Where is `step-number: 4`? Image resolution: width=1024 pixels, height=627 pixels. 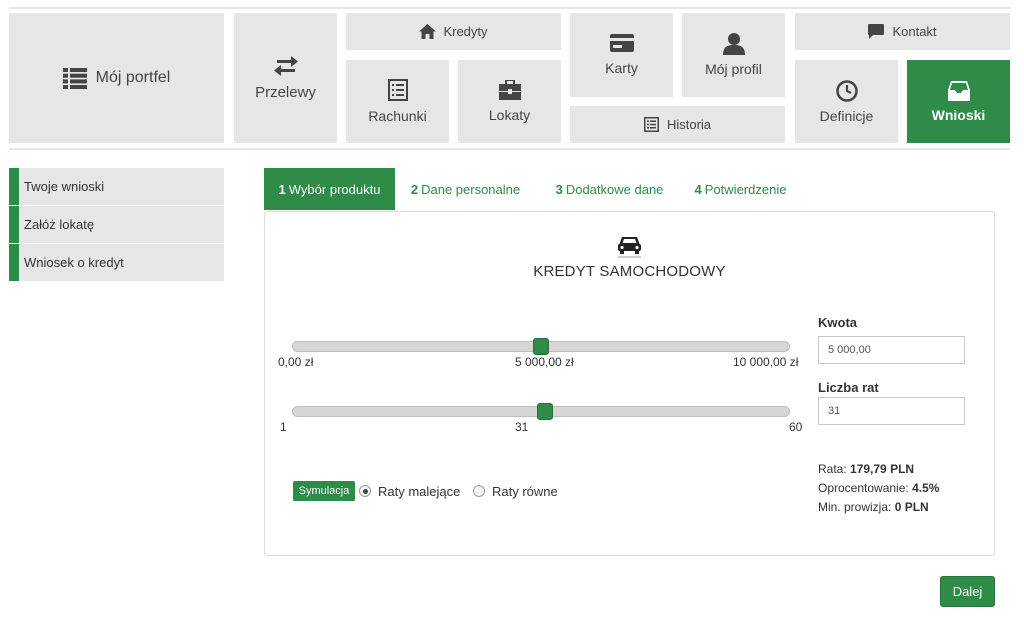 step-number: 4 is located at coordinates (698, 189).